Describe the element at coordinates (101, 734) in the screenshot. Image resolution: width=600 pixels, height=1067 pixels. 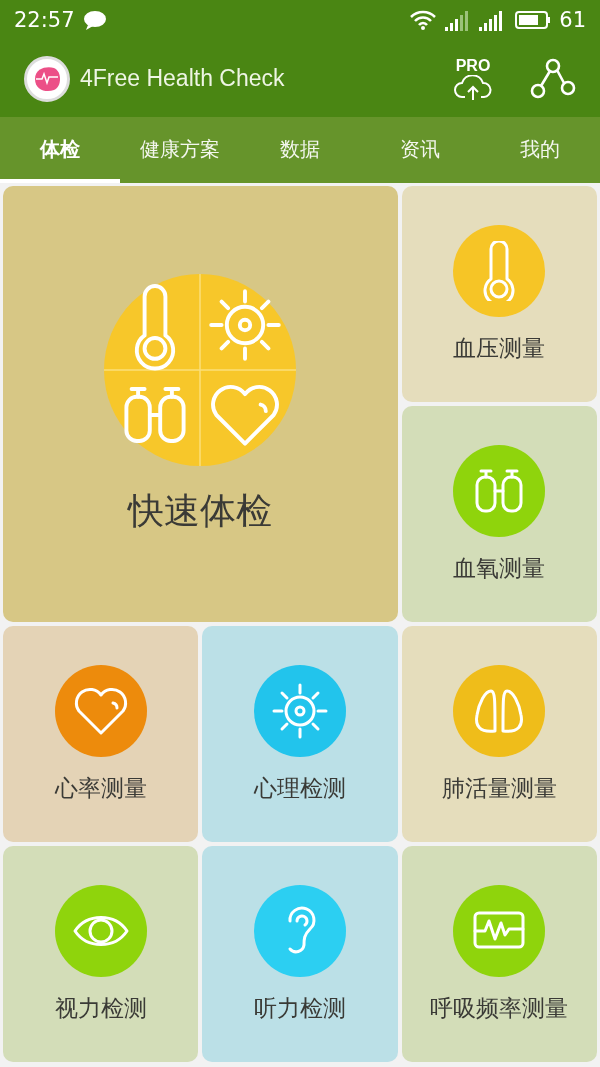
I see `check-tile: 心率测量` at that location.